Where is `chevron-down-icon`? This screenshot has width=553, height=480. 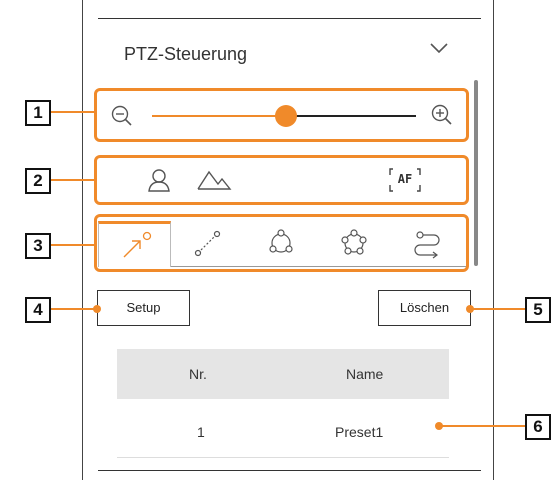
chevron-down-icon is located at coordinates (439, 48).